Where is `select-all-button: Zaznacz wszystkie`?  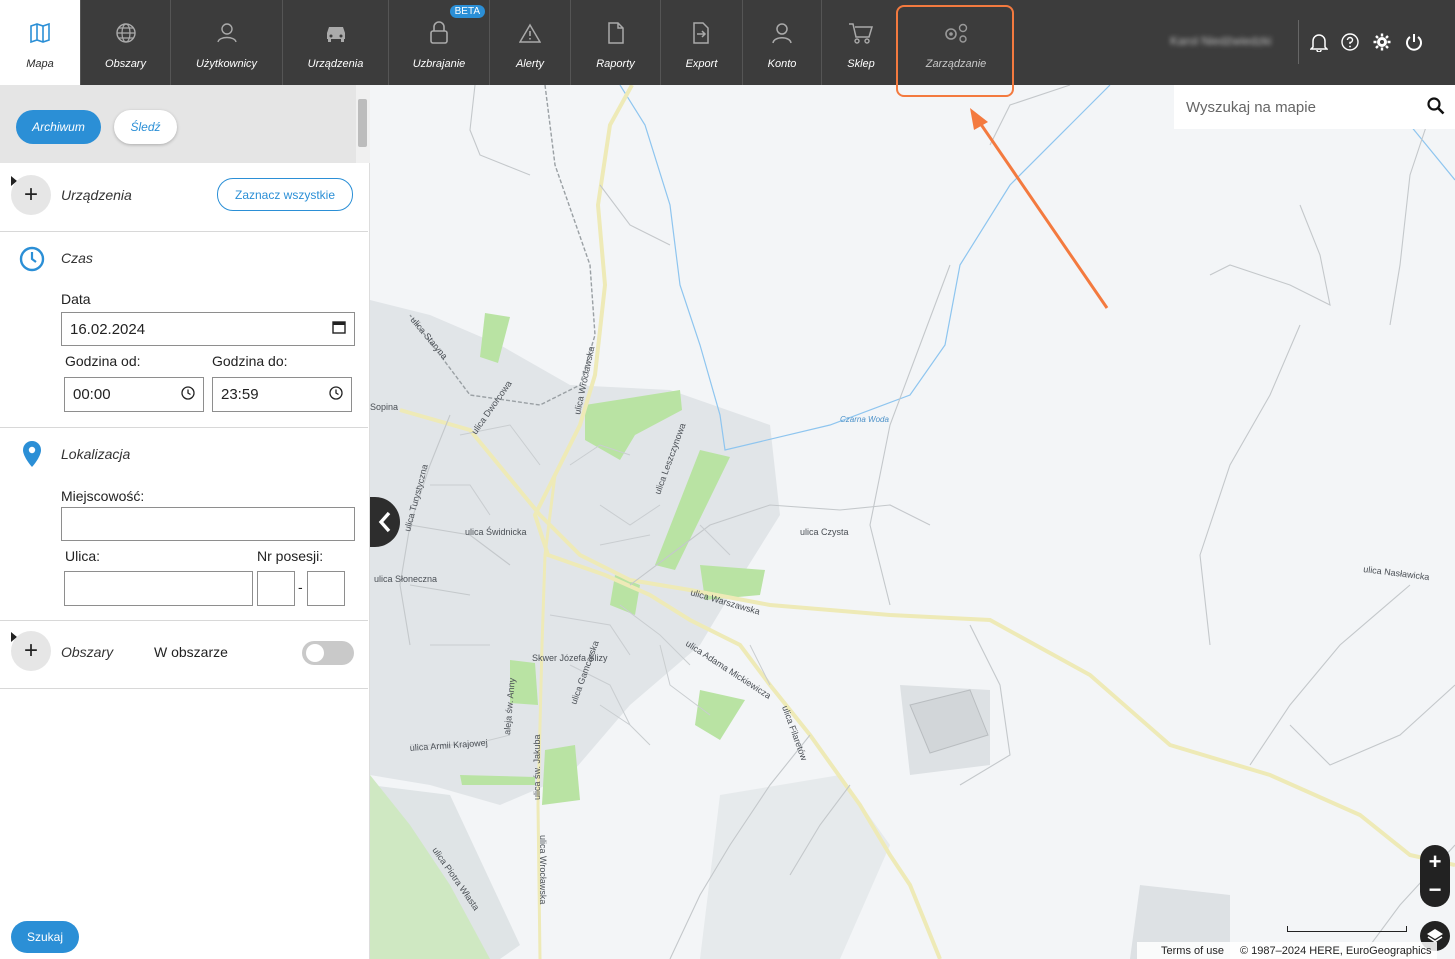
select-all-button: Zaznacz wszystkie is located at coordinates (285, 194).